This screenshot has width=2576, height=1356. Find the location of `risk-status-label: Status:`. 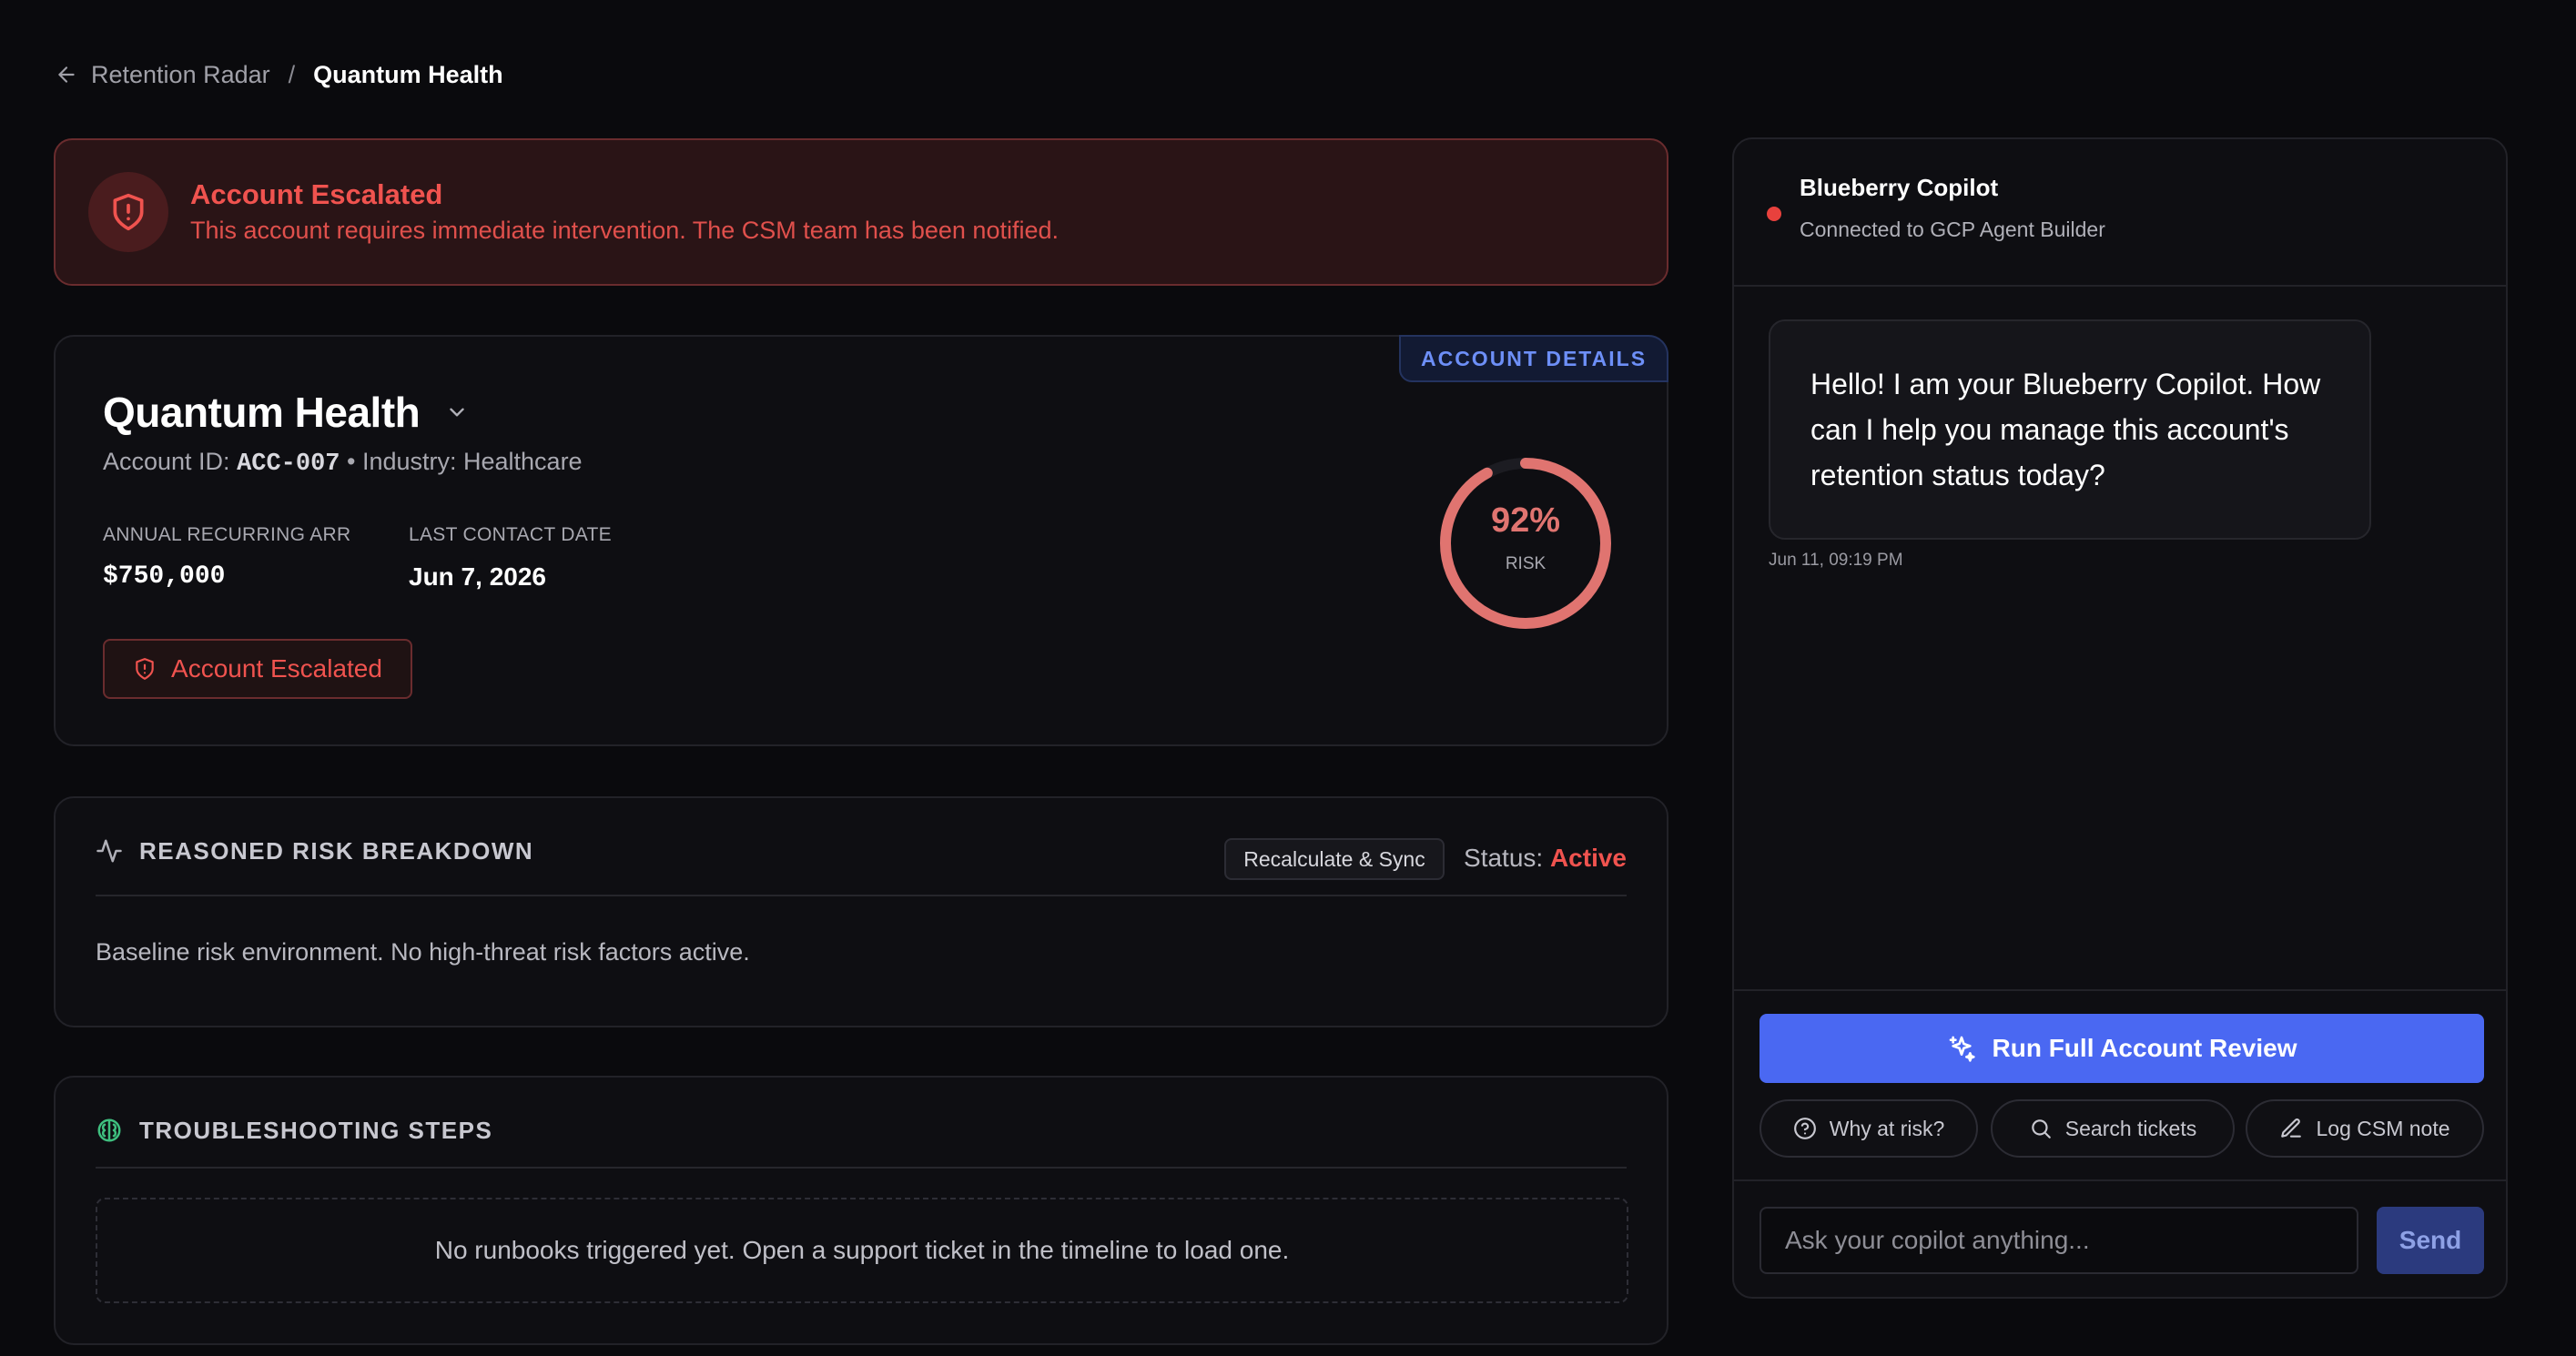

risk-status-label: Status: is located at coordinates (1507, 858).